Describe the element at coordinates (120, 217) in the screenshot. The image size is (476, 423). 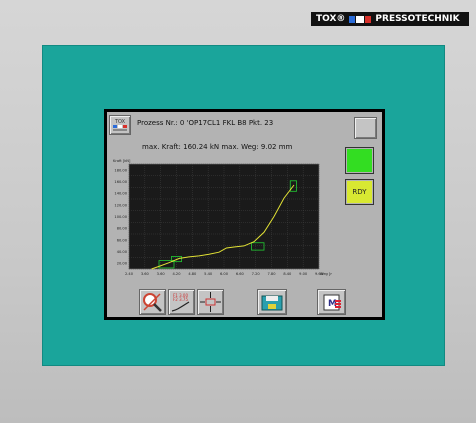
I see `y-tick-label: 100.00` at that location.